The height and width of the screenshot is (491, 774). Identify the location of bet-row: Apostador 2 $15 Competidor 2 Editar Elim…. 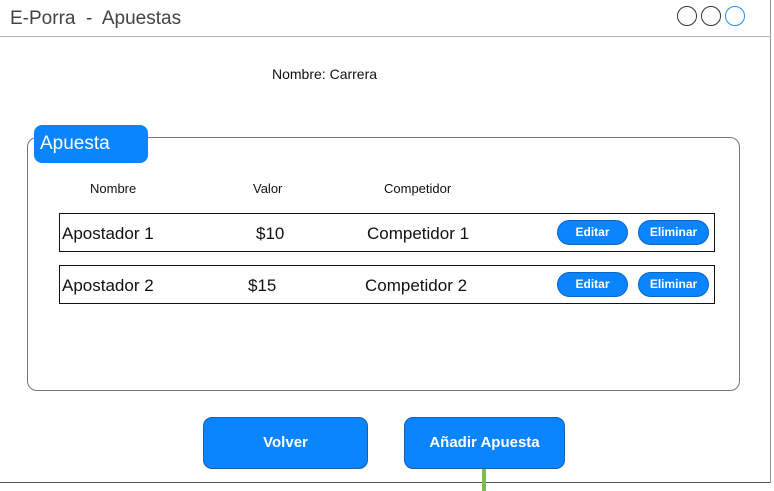
(387, 284).